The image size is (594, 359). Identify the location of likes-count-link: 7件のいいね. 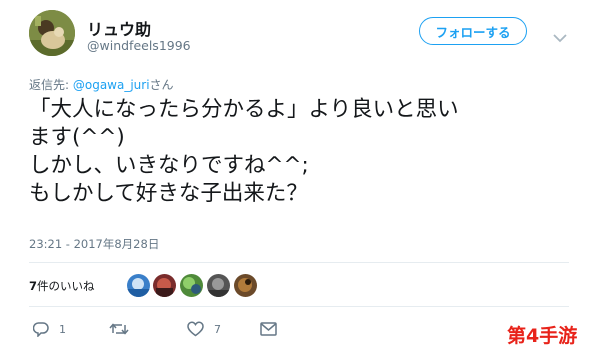
(62, 286).